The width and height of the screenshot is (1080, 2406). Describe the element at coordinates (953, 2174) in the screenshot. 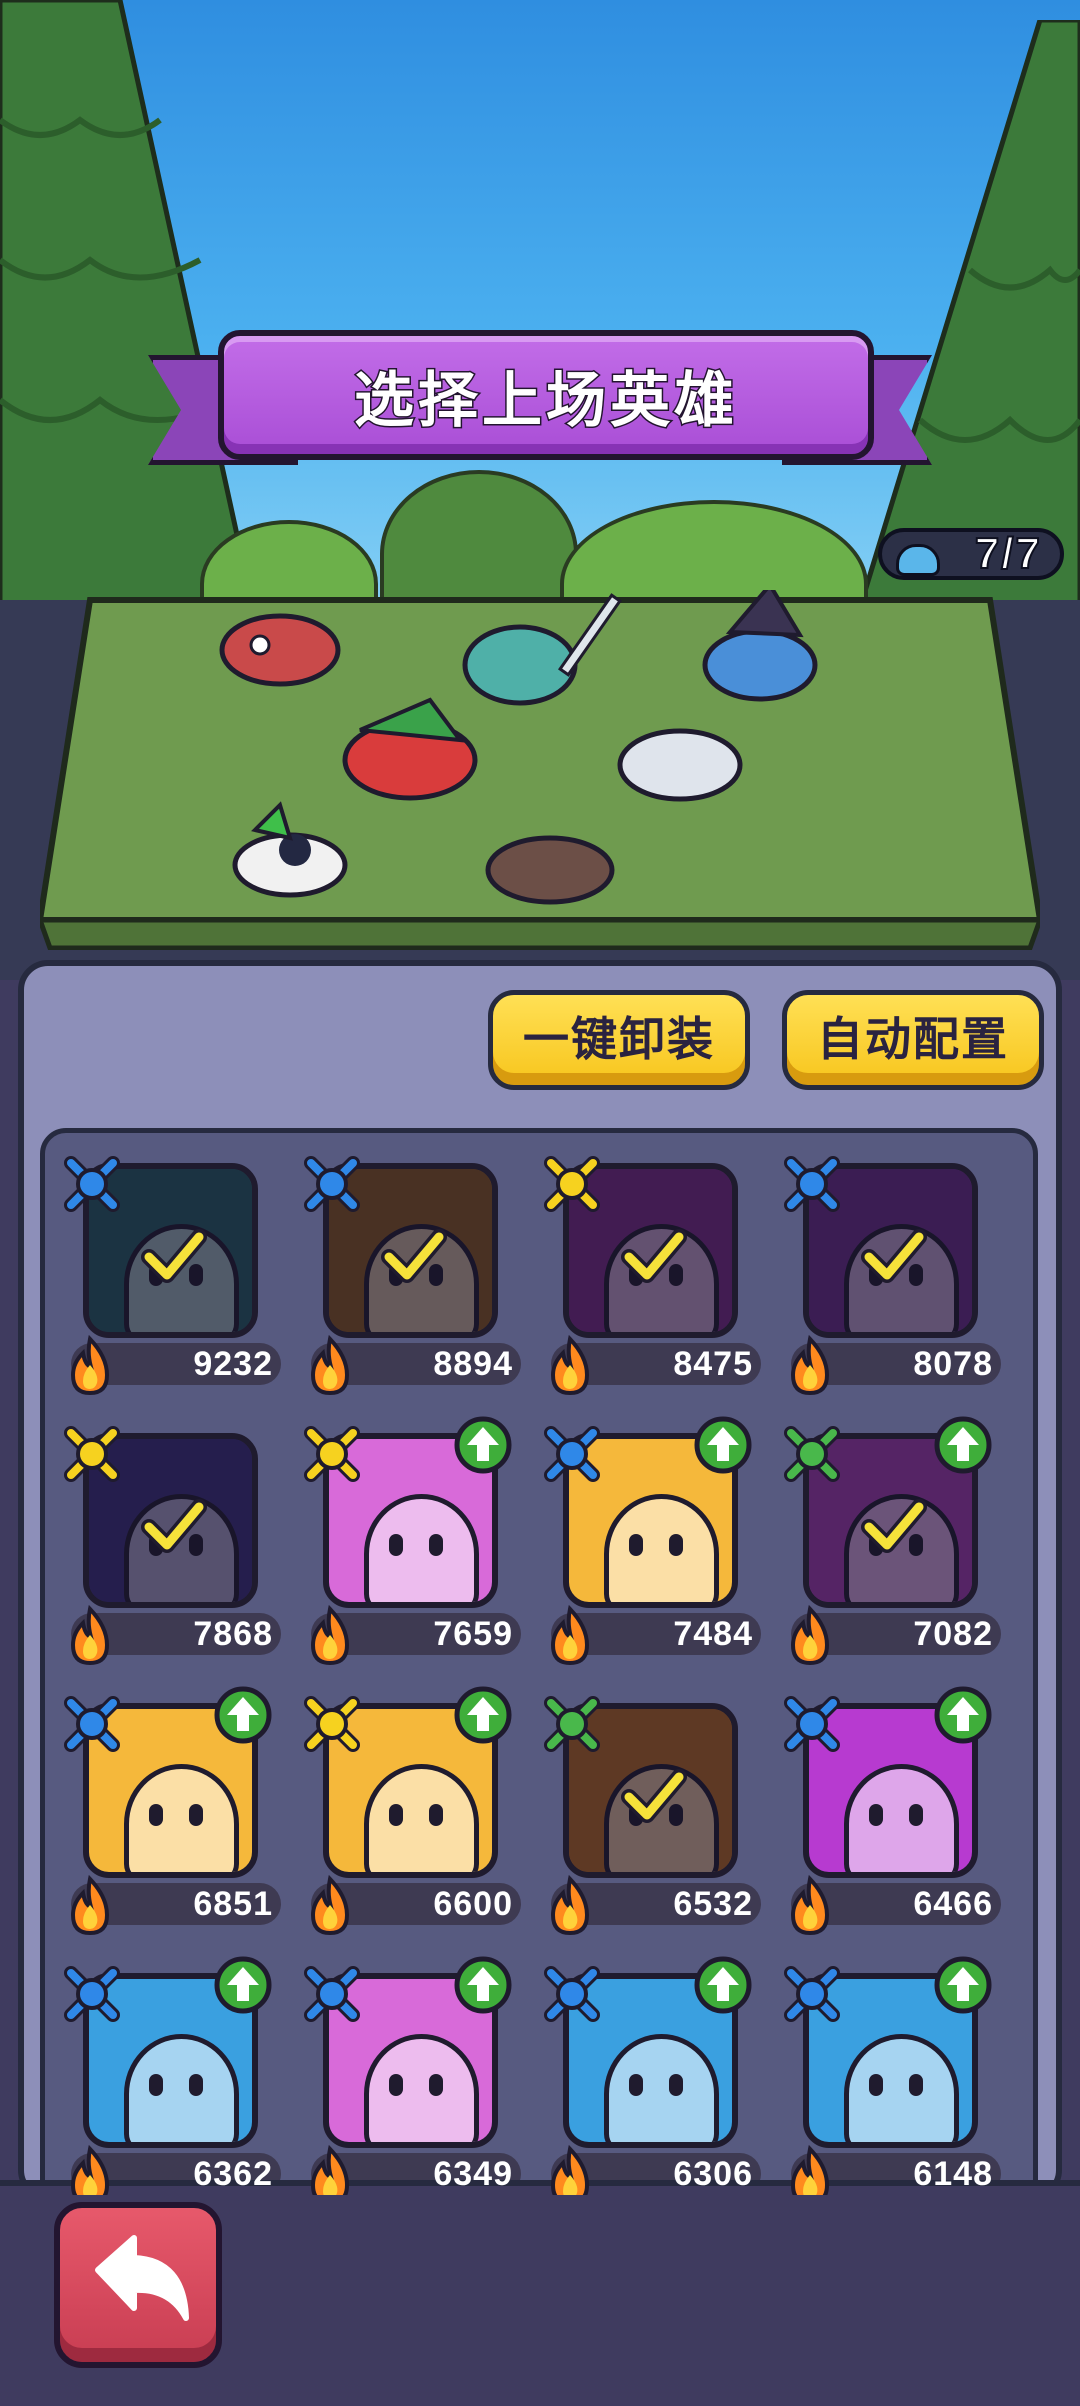

I see `hero-power: 6148` at that location.